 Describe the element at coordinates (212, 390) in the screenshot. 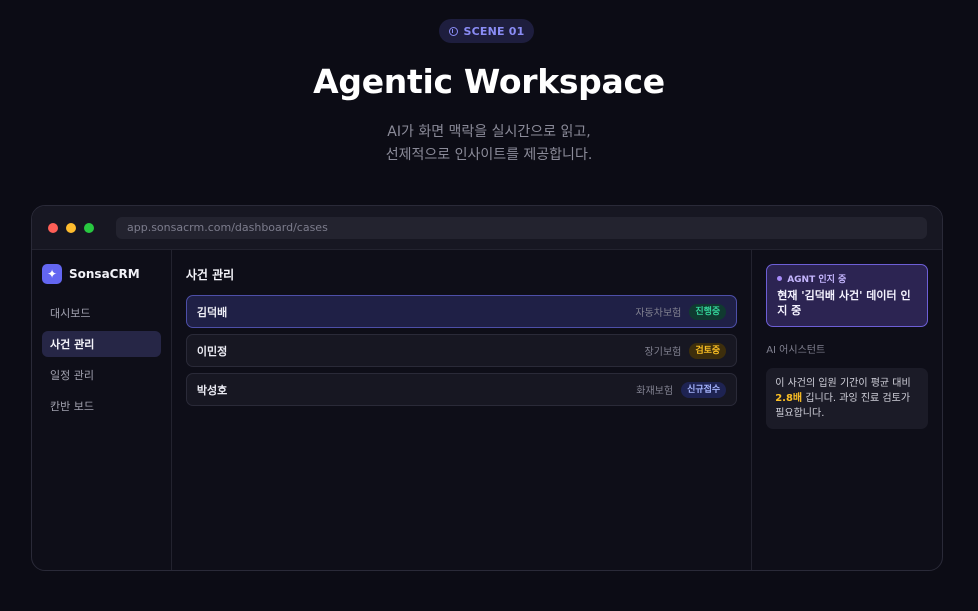

I see `case-name: 박성호` at that location.